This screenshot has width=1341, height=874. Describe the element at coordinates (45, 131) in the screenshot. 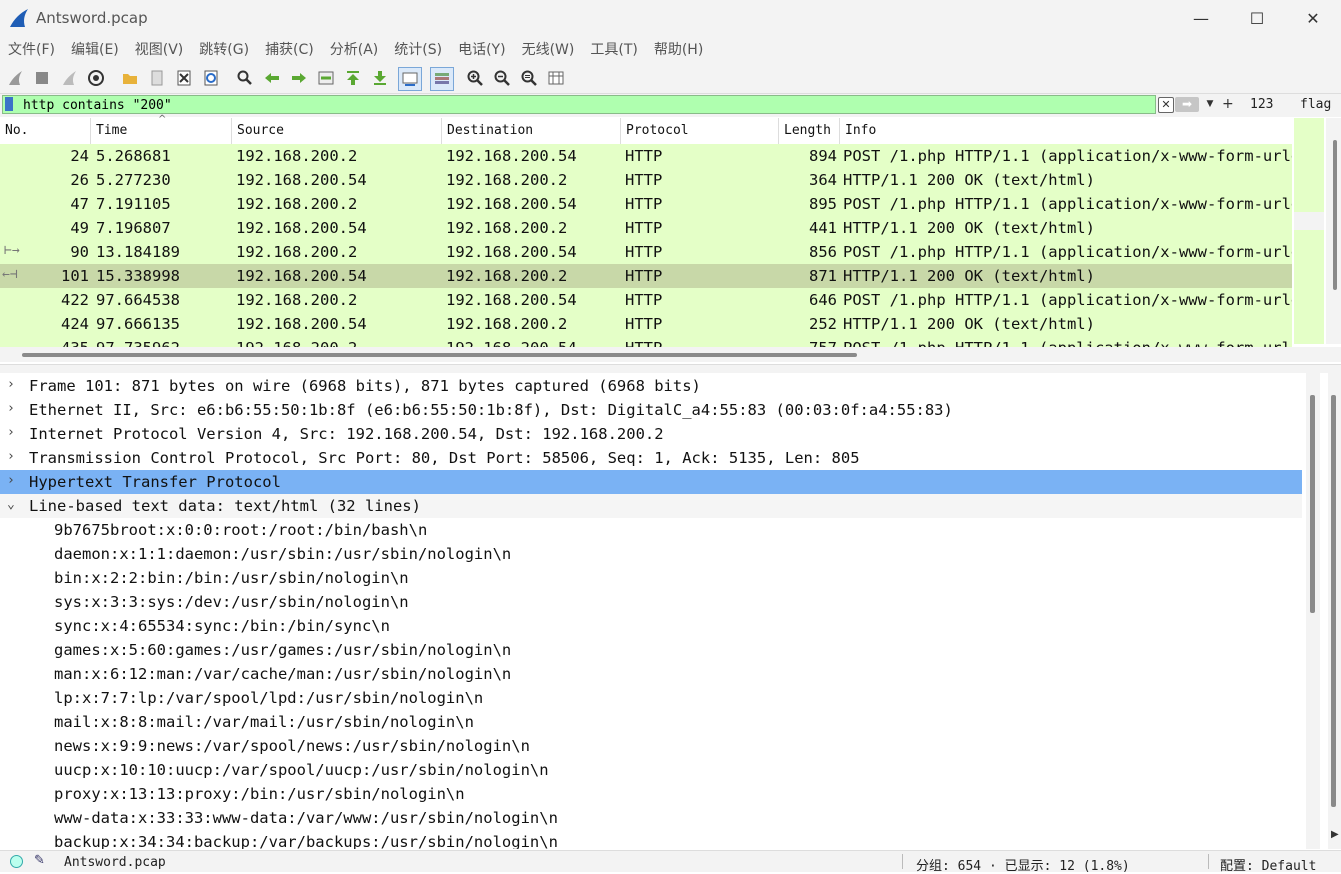

I see `column-header-no: No.` at that location.